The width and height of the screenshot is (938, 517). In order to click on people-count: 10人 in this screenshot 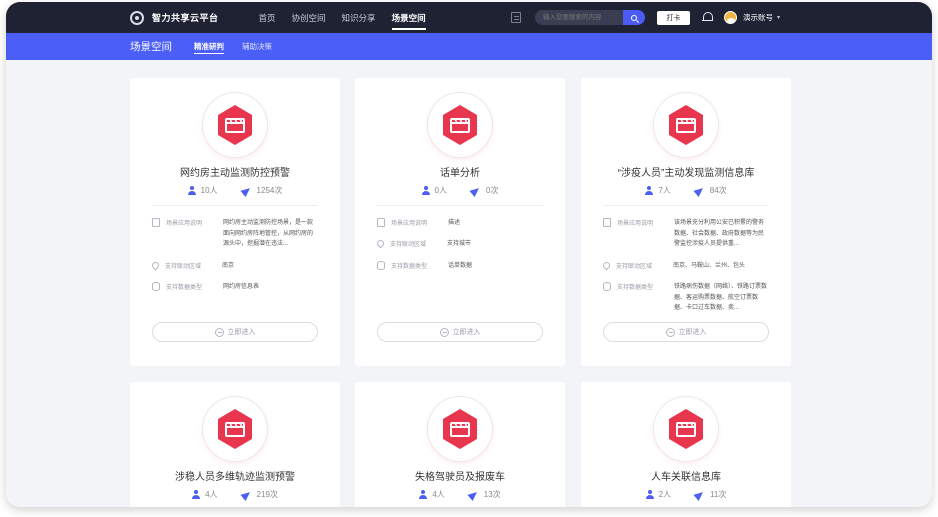, I will do `click(209, 190)`.